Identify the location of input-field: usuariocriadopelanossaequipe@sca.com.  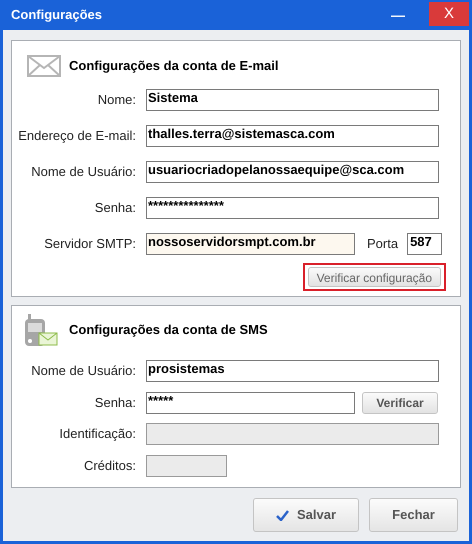
(292, 172).